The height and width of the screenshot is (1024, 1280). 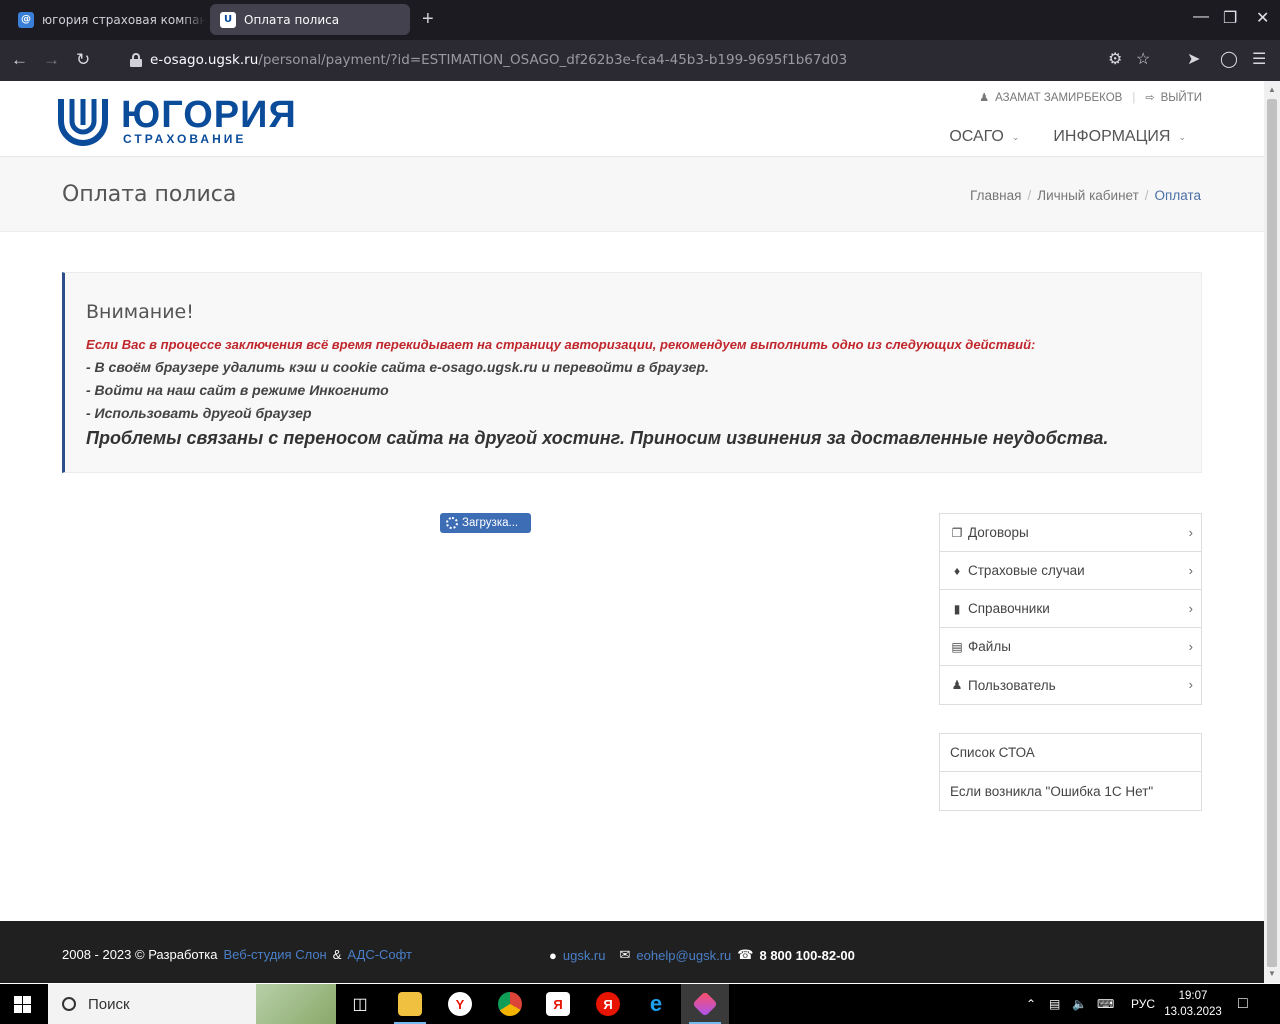 I want to click on sidelink-stoa-list: Список СТОА, so click(x=1070, y=753).